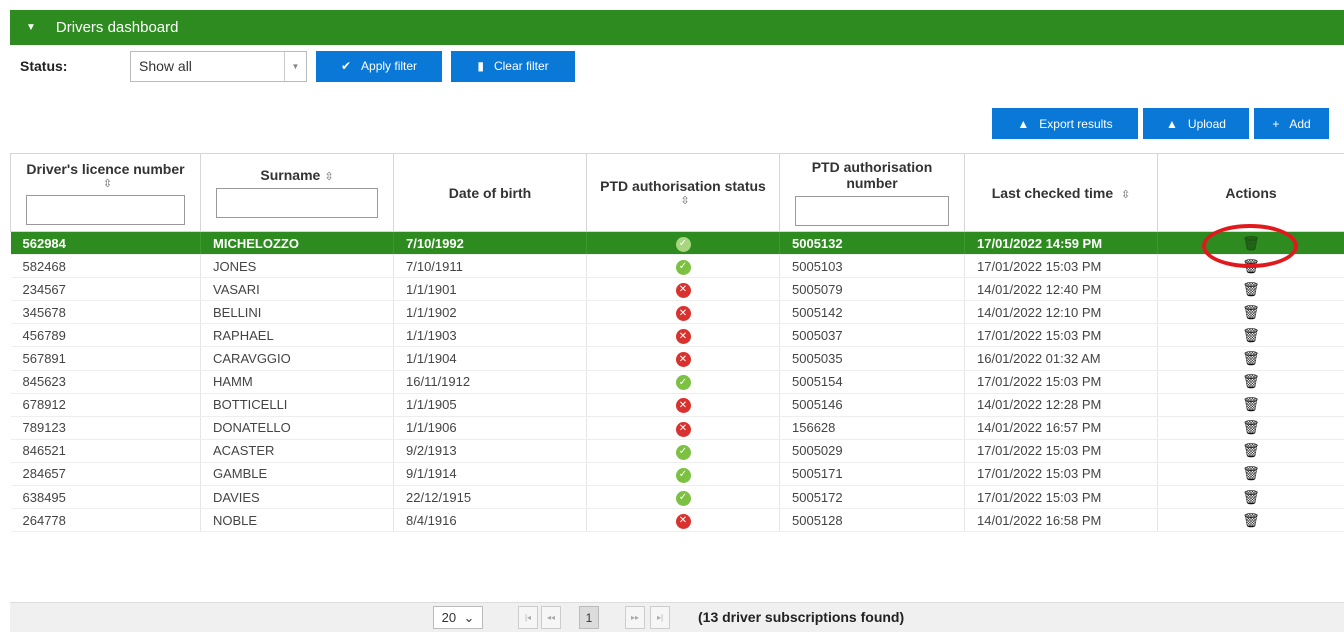 This screenshot has width=1344, height=632. What do you see at coordinates (551, 617) in the screenshot?
I see `previous-page-icon: ◂◂` at bounding box center [551, 617].